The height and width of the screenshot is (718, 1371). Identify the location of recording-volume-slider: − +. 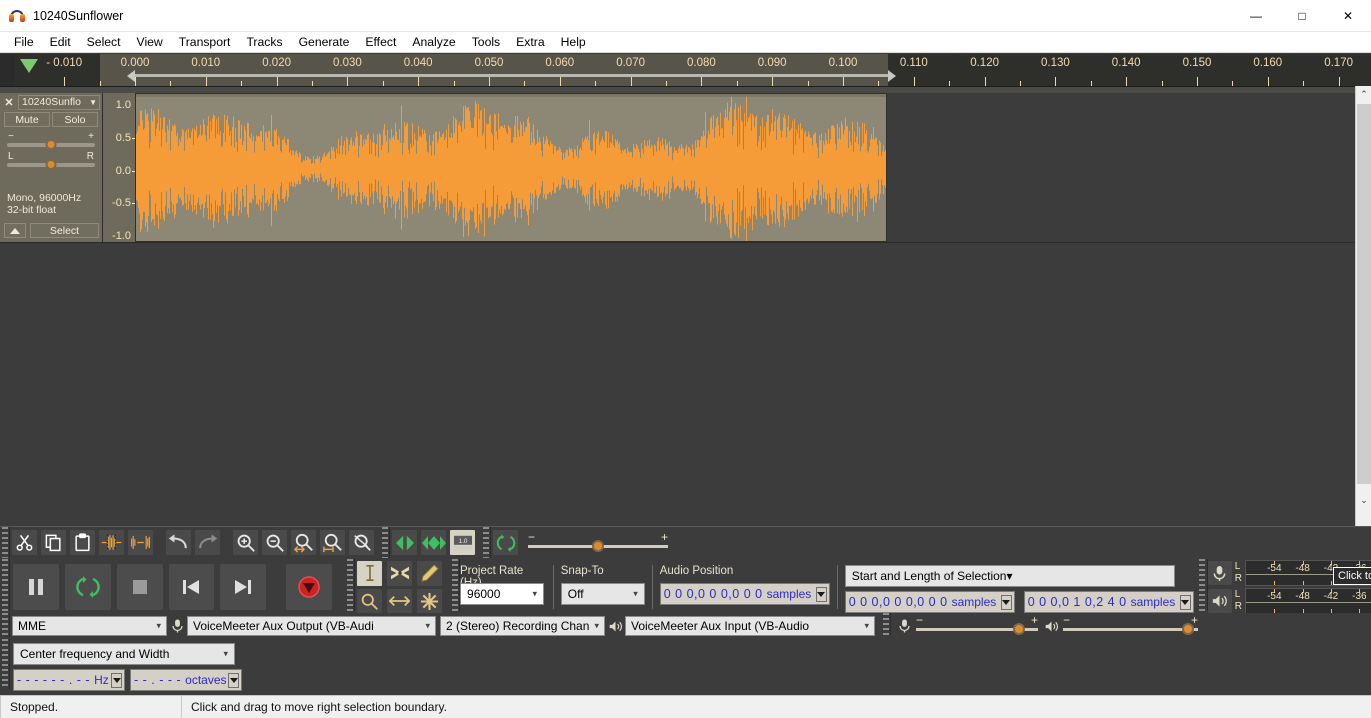
(977, 625).